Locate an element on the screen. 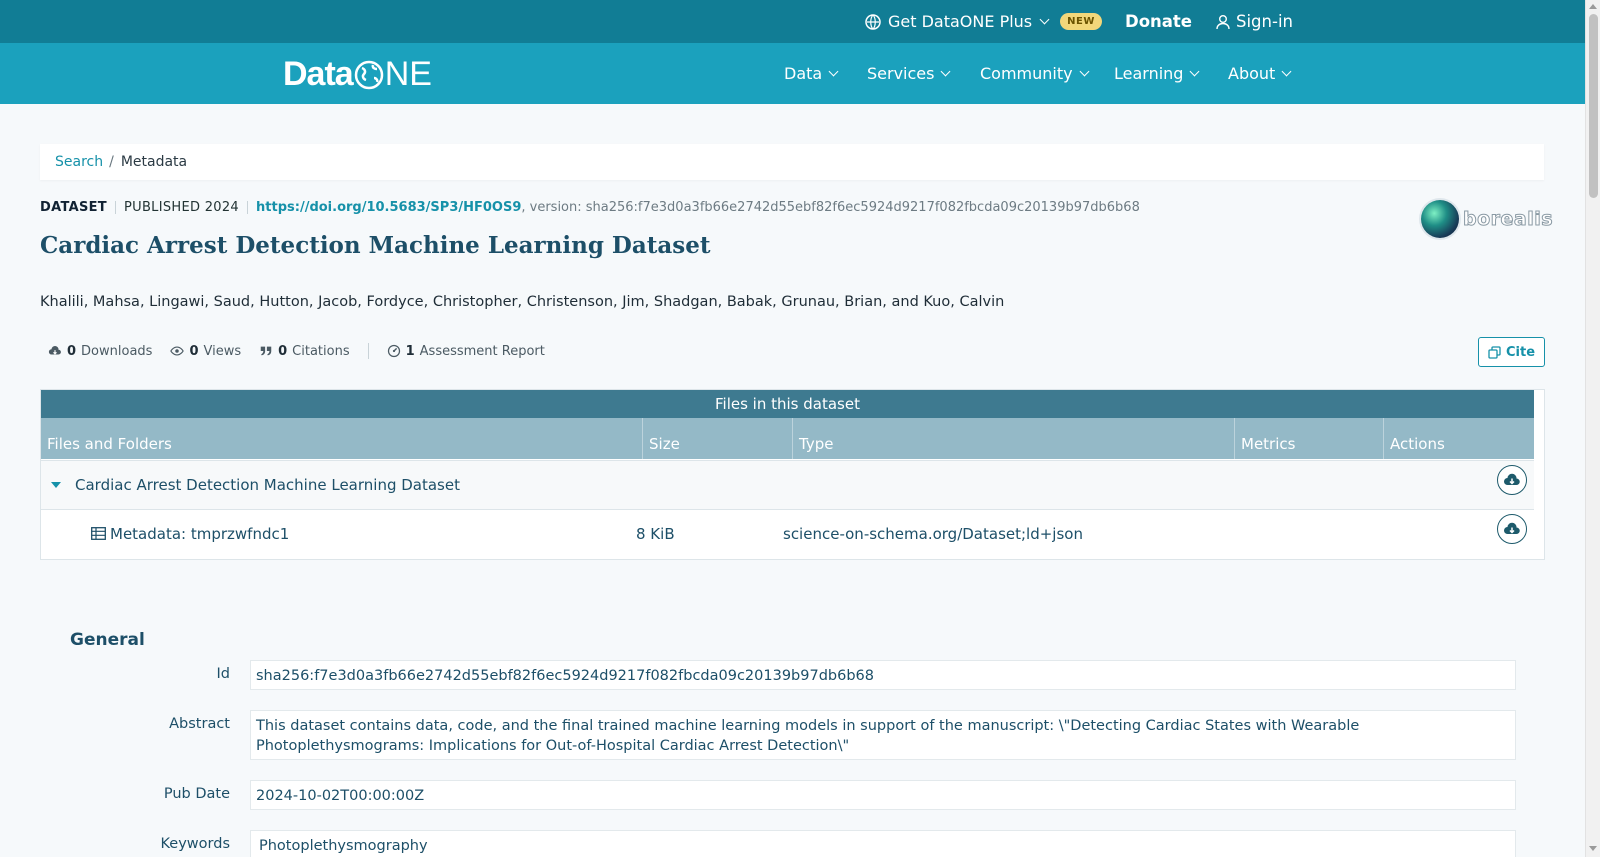 This screenshot has height=857, width=1600. general-section-heading: General is located at coordinates (107, 640).